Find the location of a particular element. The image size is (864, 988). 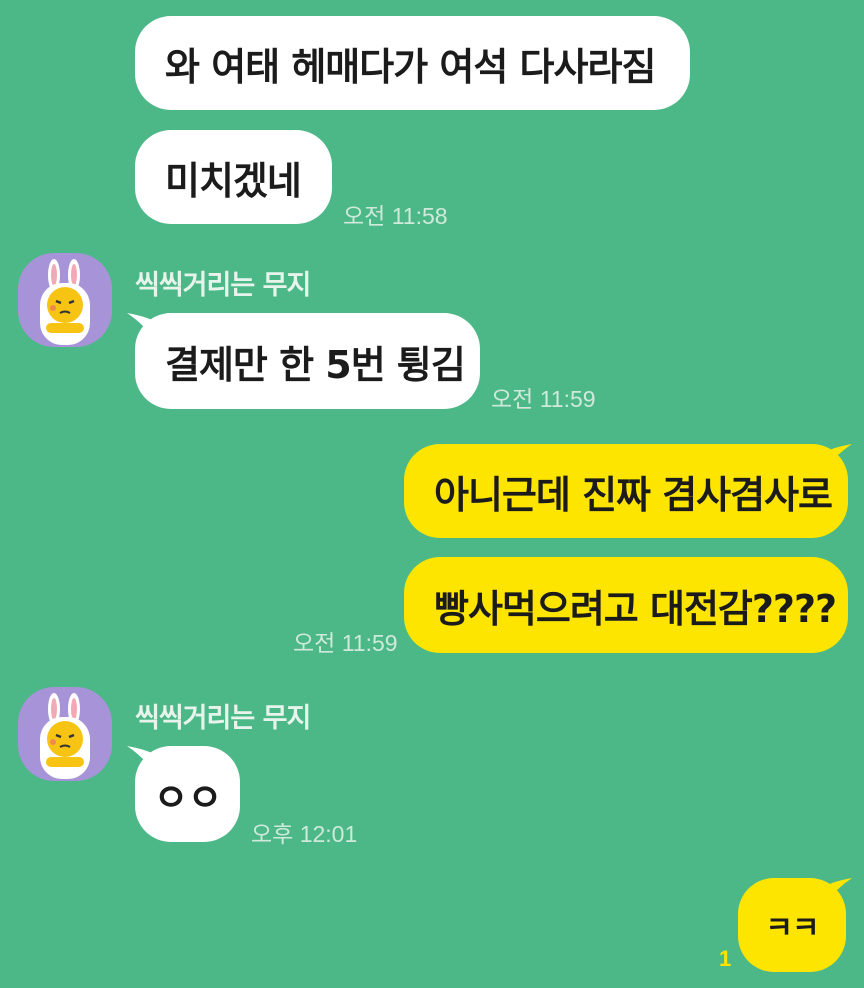

message-bubble: 아니근데 진짜 겸사겸사로 is located at coordinates (626, 491).